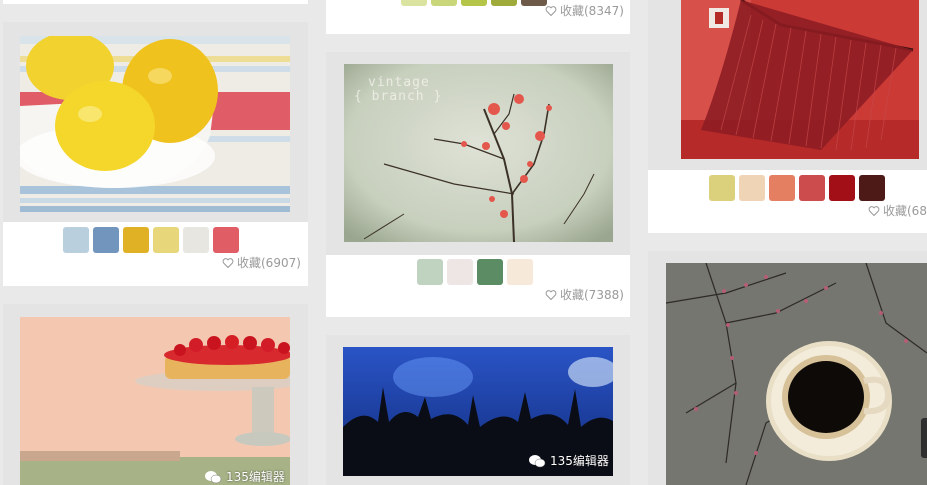 The width and height of the screenshot is (927, 485). Describe the element at coordinates (797, 188) in the screenshot. I see `palette-hammock` at that location.